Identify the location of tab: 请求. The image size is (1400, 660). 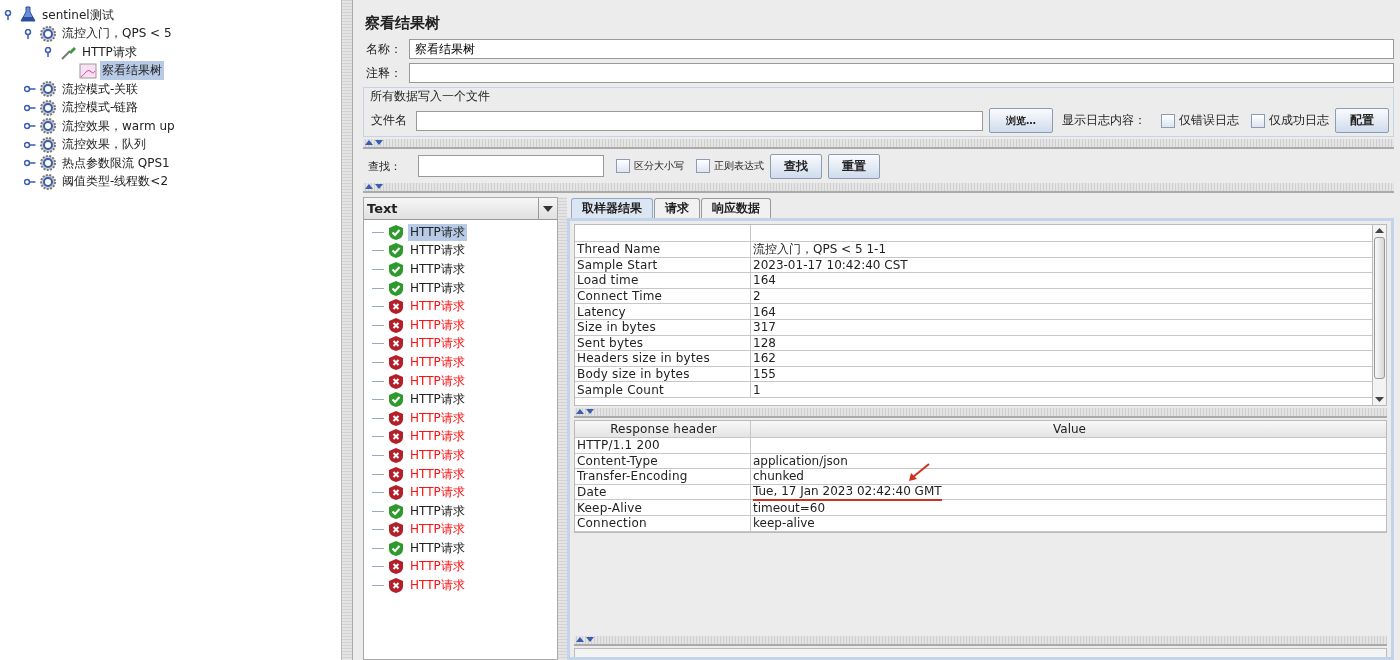
(677, 208).